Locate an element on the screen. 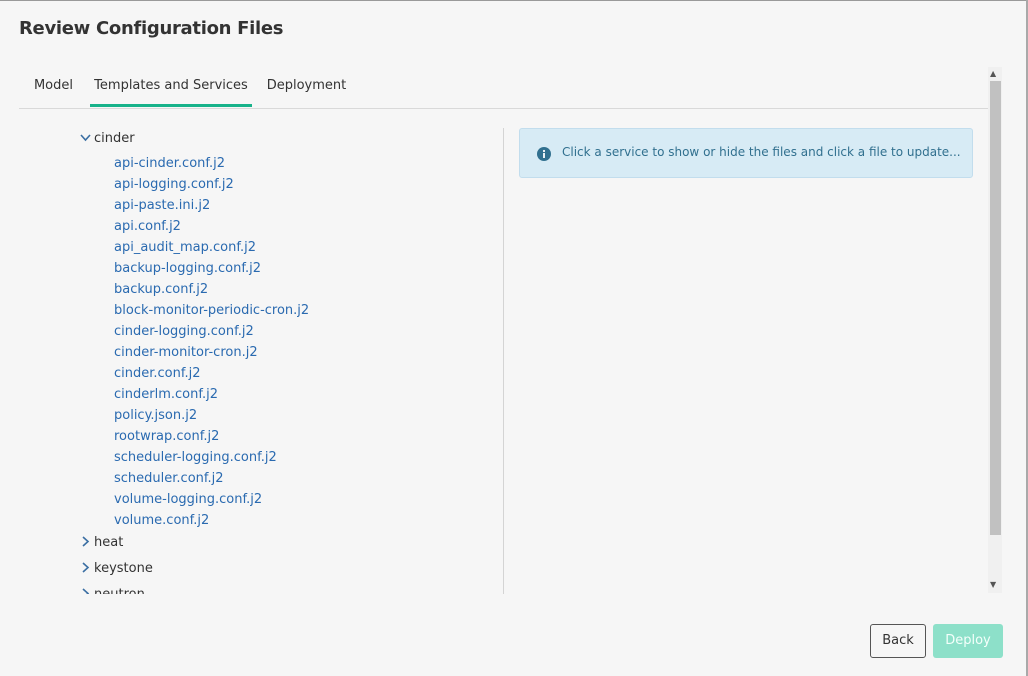  file-link: volume.conf.j2 is located at coordinates (161, 521).